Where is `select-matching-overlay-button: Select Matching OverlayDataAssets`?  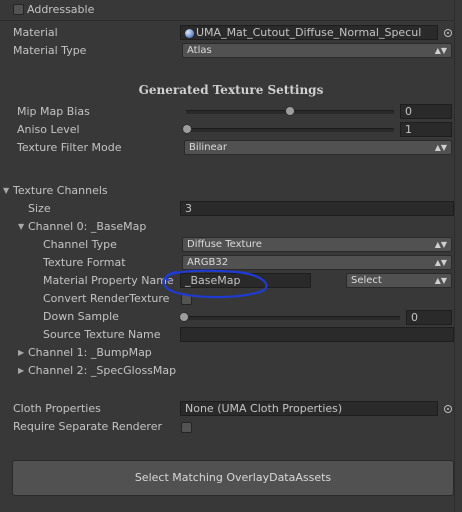
select-matching-overlay-button: Select Matching OverlayDataAssets is located at coordinates (233, 478).